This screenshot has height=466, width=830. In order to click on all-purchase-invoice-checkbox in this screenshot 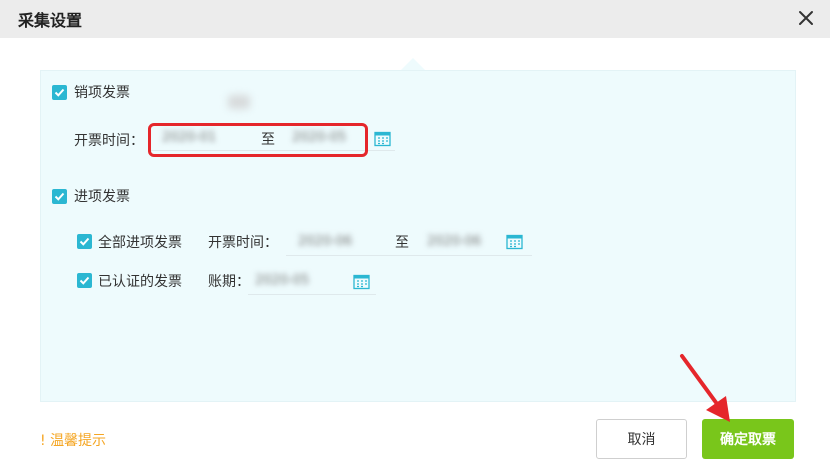, I will do `click(84, 241)`.